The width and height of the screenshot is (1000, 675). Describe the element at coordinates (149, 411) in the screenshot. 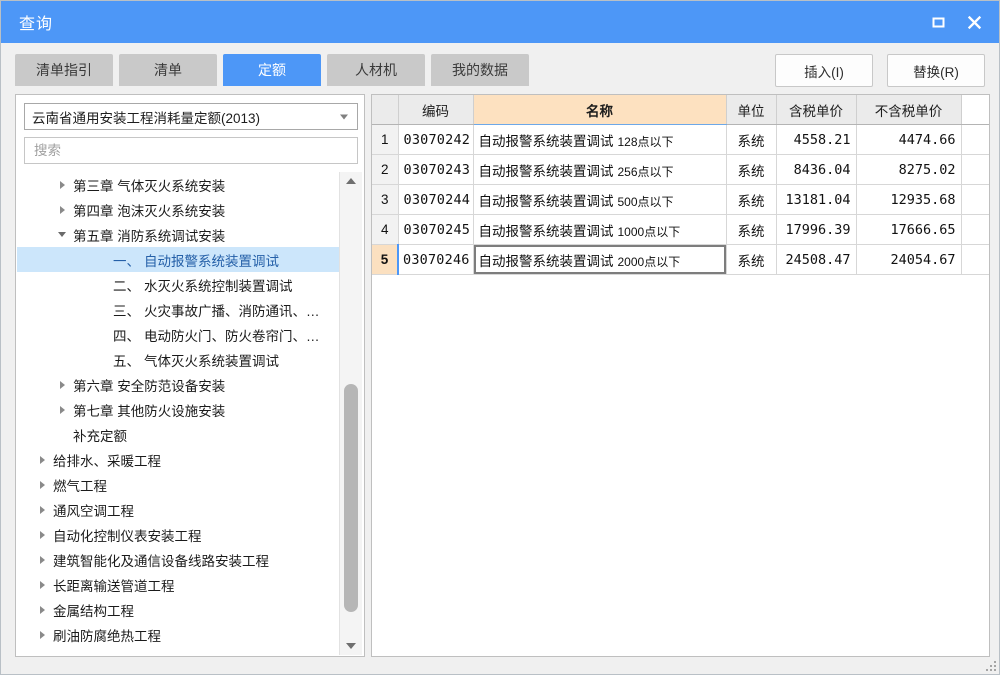

I see `tree-item-label: 第七章 其他防火设施安装` at that location.